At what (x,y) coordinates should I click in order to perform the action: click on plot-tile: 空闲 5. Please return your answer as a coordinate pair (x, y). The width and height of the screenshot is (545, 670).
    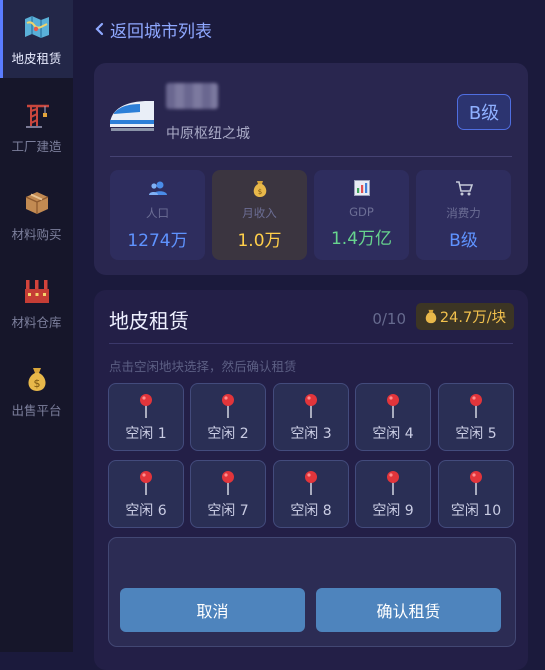
    Looking at the image, I should click on (476, 417).